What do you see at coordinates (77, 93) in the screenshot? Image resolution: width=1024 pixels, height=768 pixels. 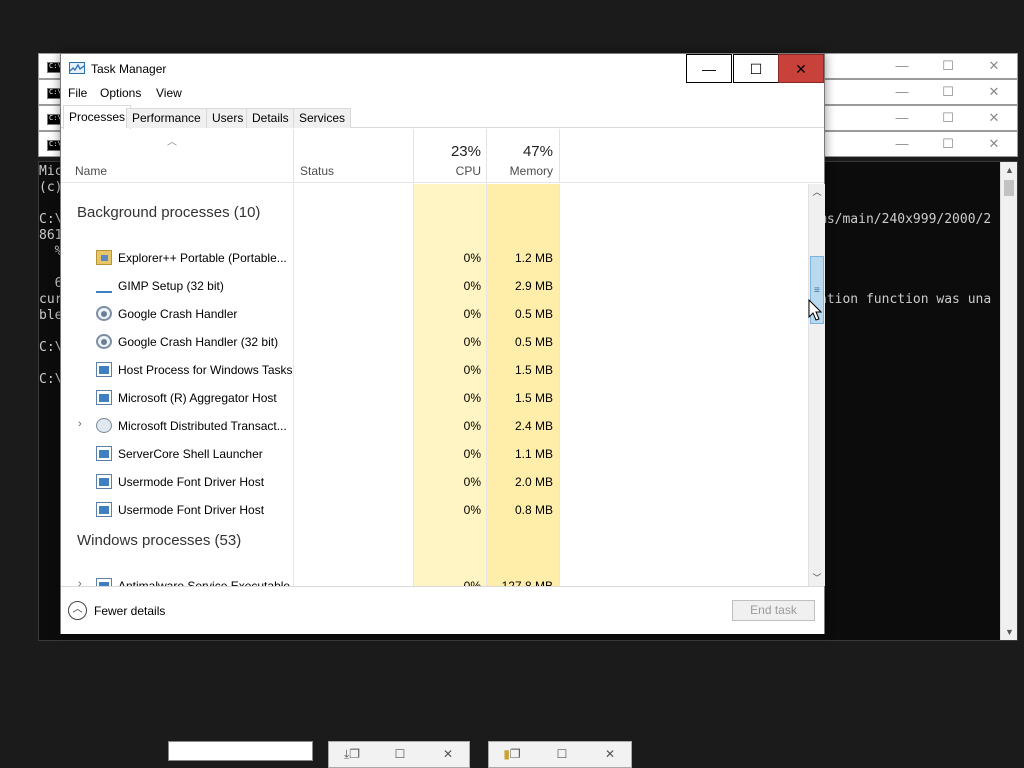 I see `menu-file: File` at bounding box center [77, 93].